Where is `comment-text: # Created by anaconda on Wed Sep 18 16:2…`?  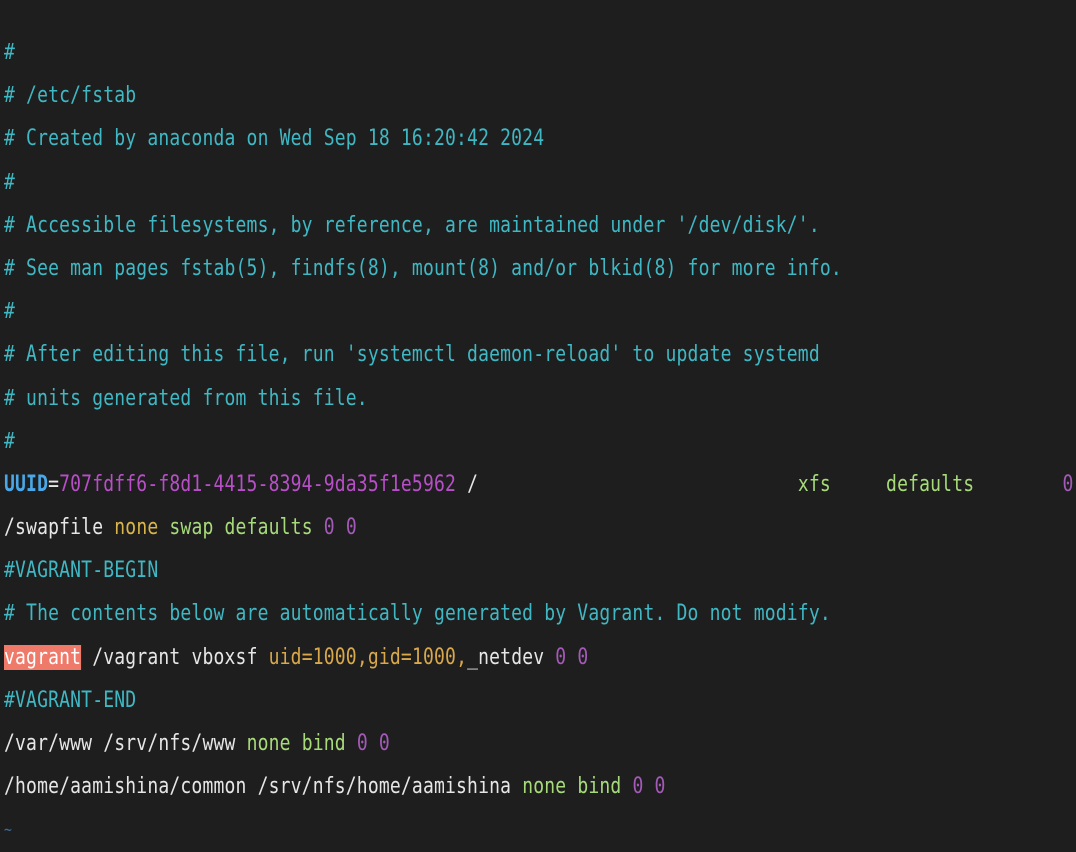
comment-text: # Created by anaconda on Wed Sep 18 16:2… is located at coordinates (274, 139).